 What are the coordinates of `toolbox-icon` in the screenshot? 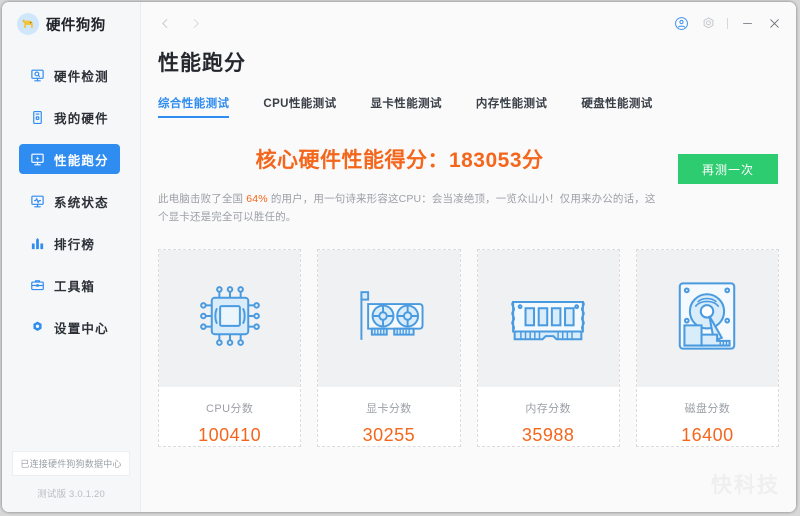 It's located at (37, 285).